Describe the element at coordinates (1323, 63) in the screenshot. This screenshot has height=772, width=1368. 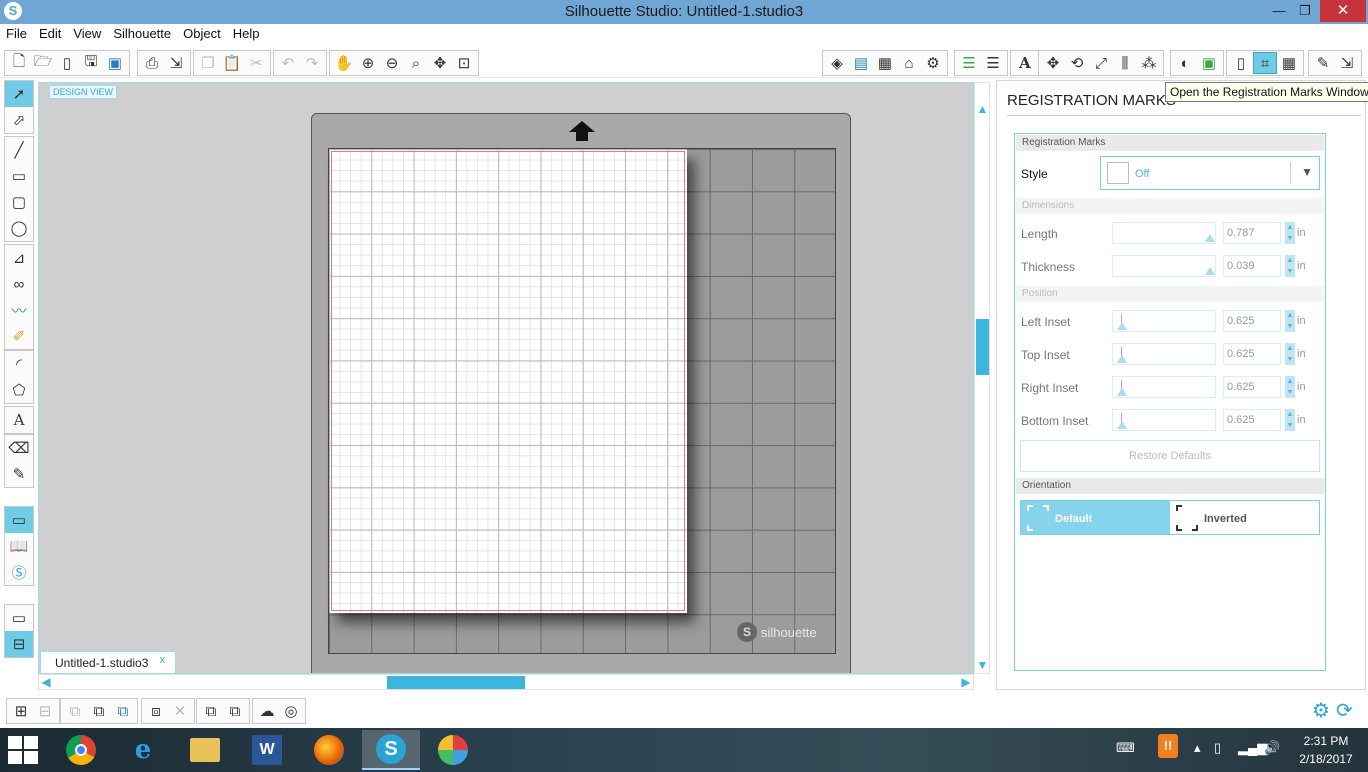
I see `cut-settings-icon: ✎` at that location.